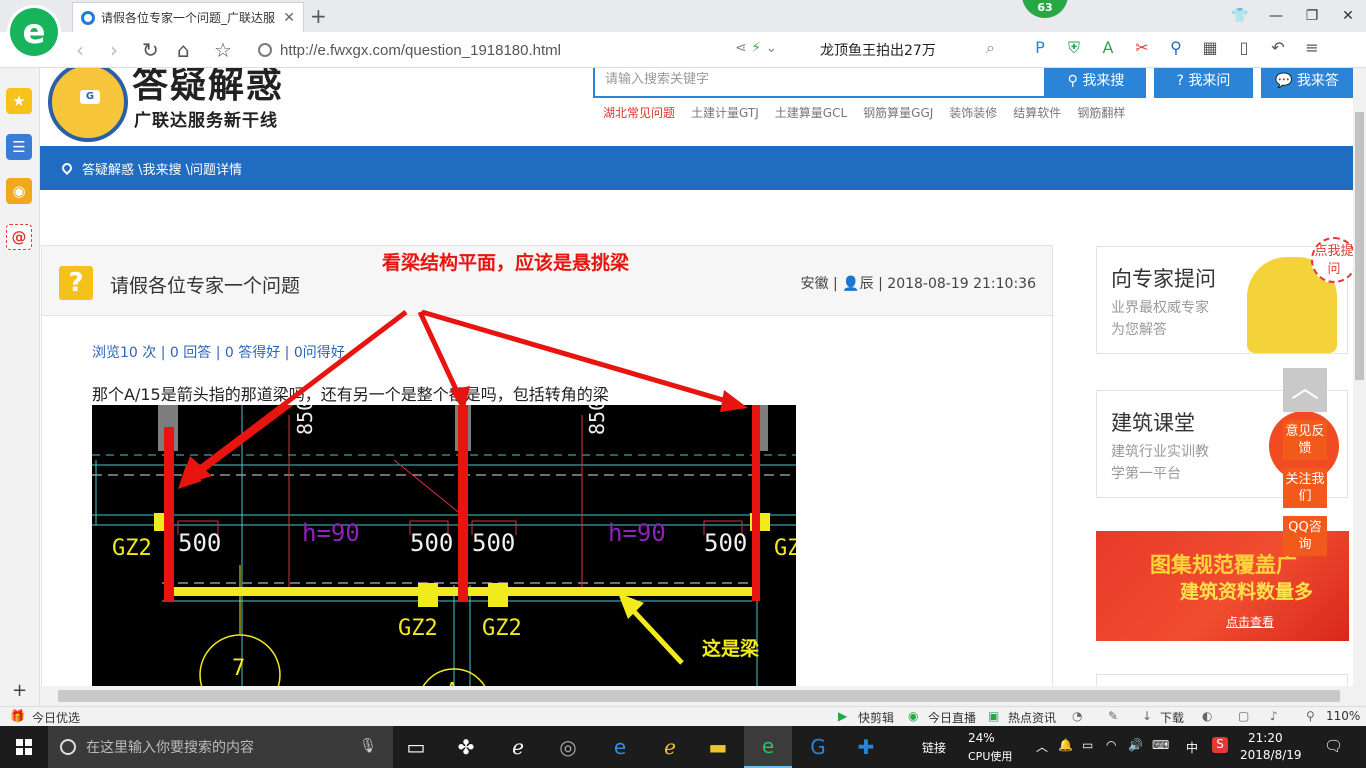 The image size is (1366, 768). Describe the element at coordinates (1247, 592) in the screenshot. I see `ad-line-2: 建筑资料数量多` at that location.